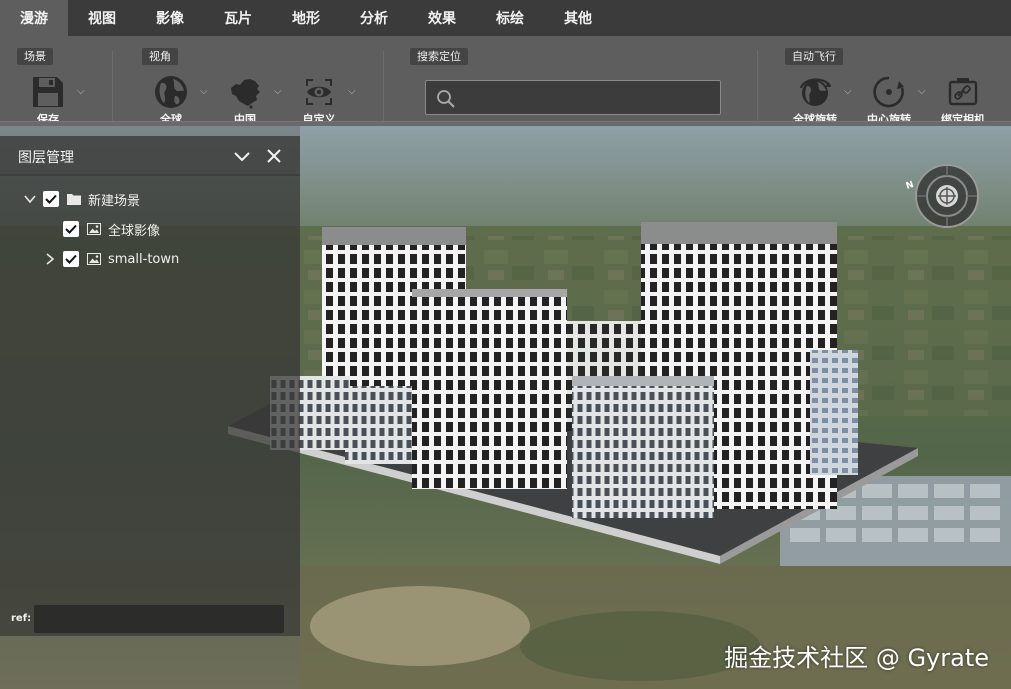  What do you see at coordinates (439, 56) in the screenshot?
I see `group-label-search: 搜索定位` at bounding box center [439, 56].